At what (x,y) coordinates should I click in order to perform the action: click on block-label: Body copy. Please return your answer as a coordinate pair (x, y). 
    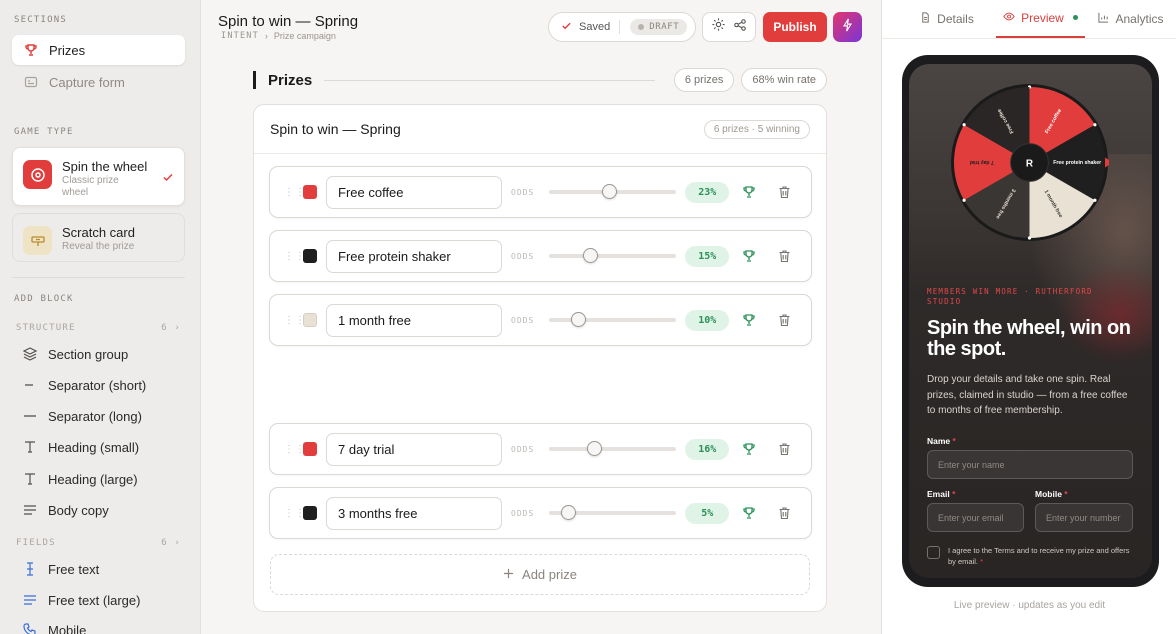
    Looking at the image, I should click on (78, 510).